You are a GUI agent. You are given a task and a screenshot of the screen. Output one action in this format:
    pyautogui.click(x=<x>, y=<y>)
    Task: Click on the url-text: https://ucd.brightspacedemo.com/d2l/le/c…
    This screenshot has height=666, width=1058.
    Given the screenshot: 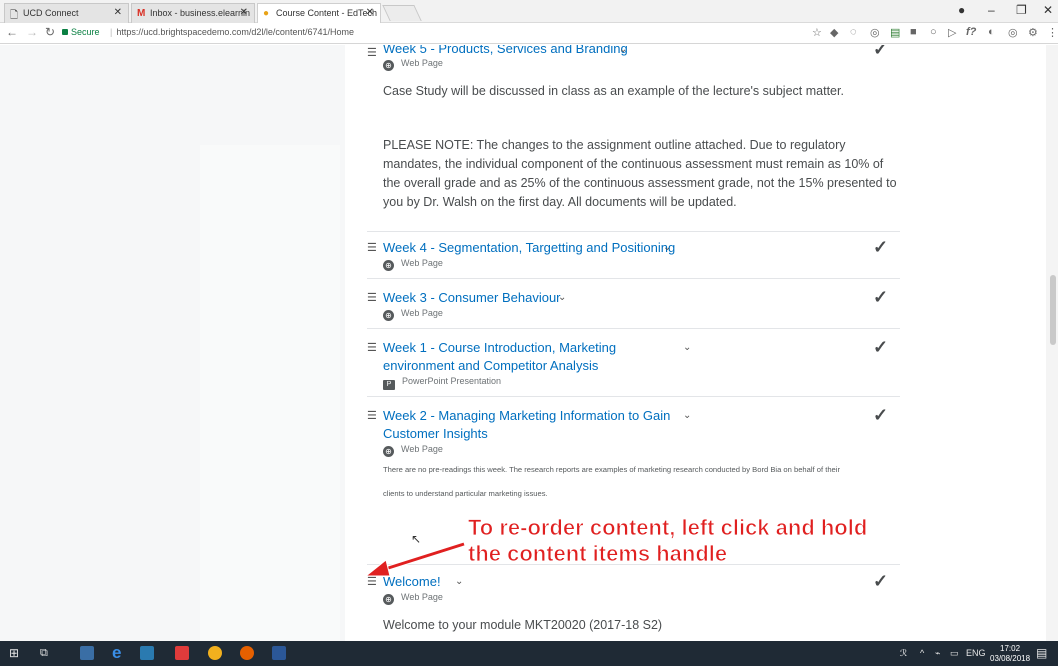 What is the action you would take?
    pyautogui.click(x=235, y=32)
    